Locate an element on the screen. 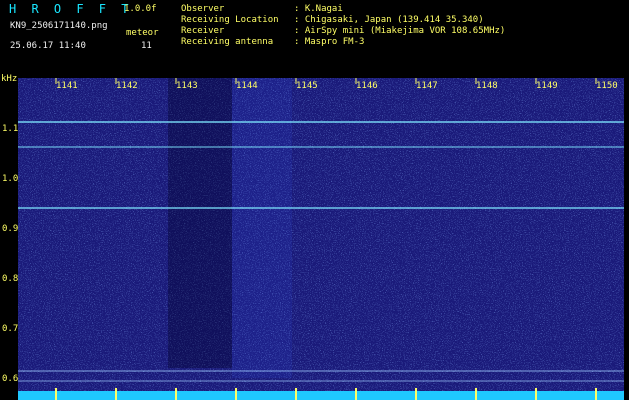 The height and width of the screenshot is (400, 629). x-tick-label: 1143 is located at coordinates (187, 86).